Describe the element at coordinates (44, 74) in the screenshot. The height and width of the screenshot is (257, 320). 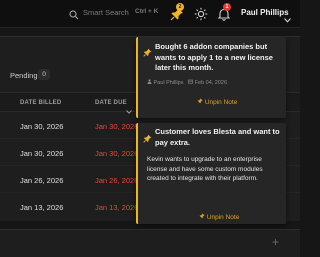
I see `pending-count-badge: 0` at that location.